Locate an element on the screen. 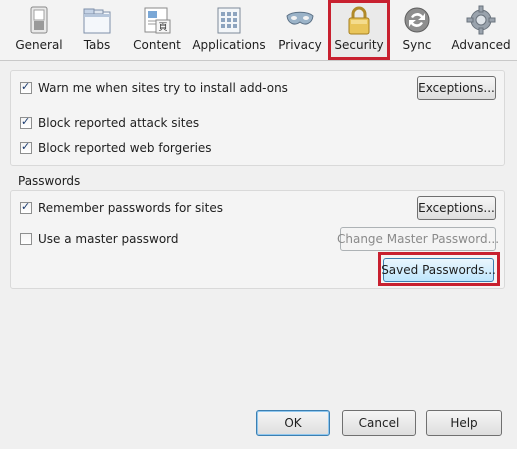  tab-privacy-label: Privacy is located at coordinates (300, 45).